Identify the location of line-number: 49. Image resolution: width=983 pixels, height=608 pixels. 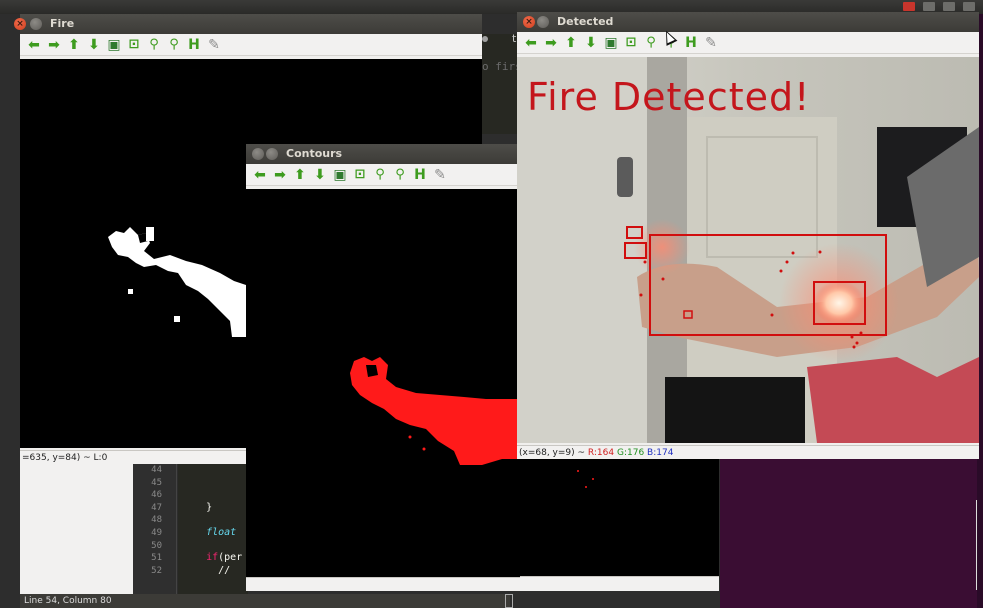
(156, 532).